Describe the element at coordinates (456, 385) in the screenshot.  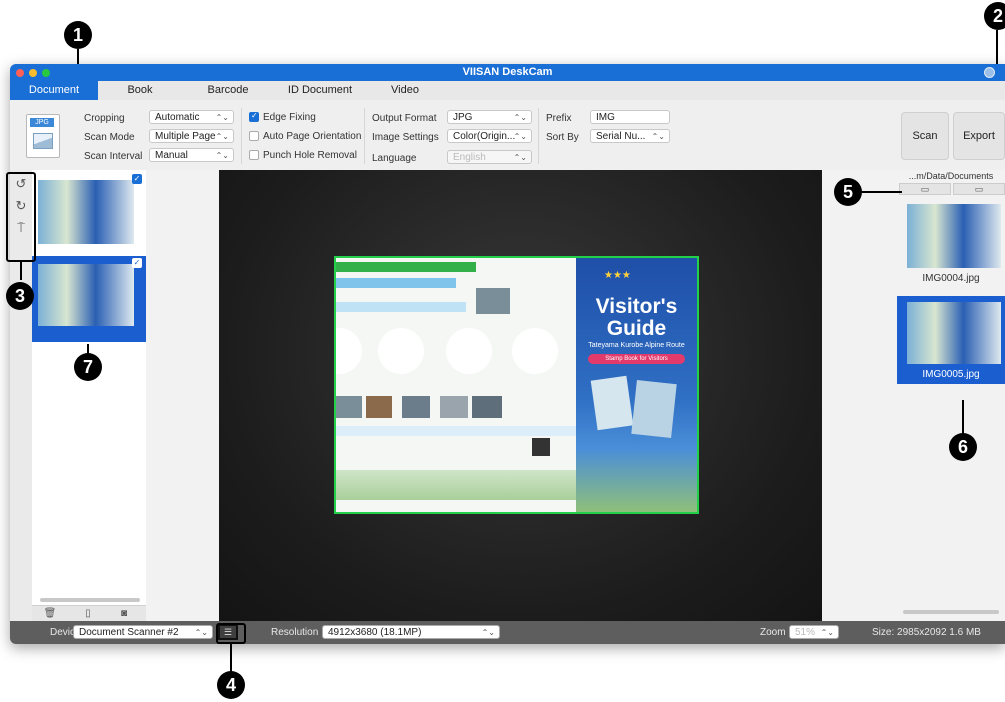
I see `document-left-page` at that location.